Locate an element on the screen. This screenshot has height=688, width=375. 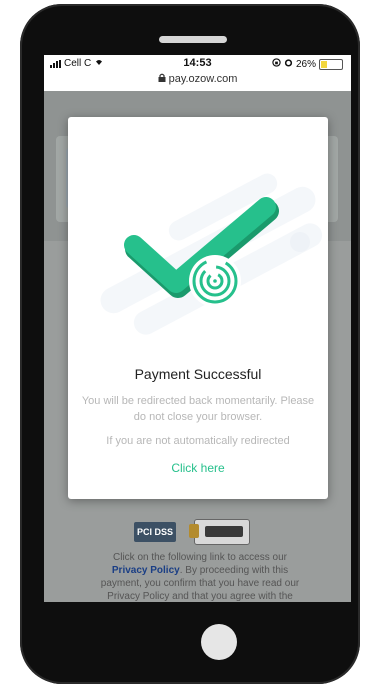
privacy-policy-link: Privacy Policy is located at coordinates (146, 570).